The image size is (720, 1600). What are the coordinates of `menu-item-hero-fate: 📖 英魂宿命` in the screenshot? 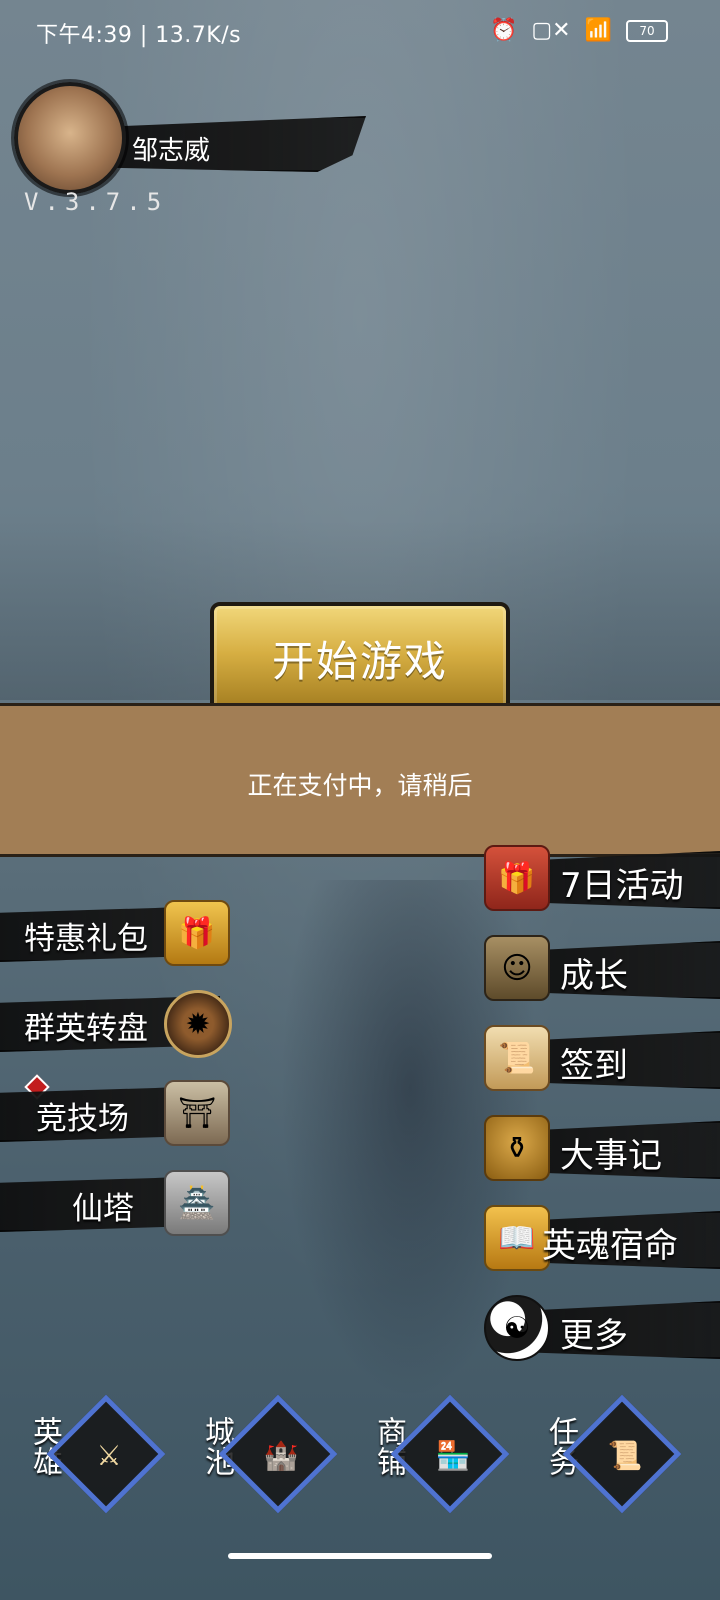 It's located at (600, 1238).